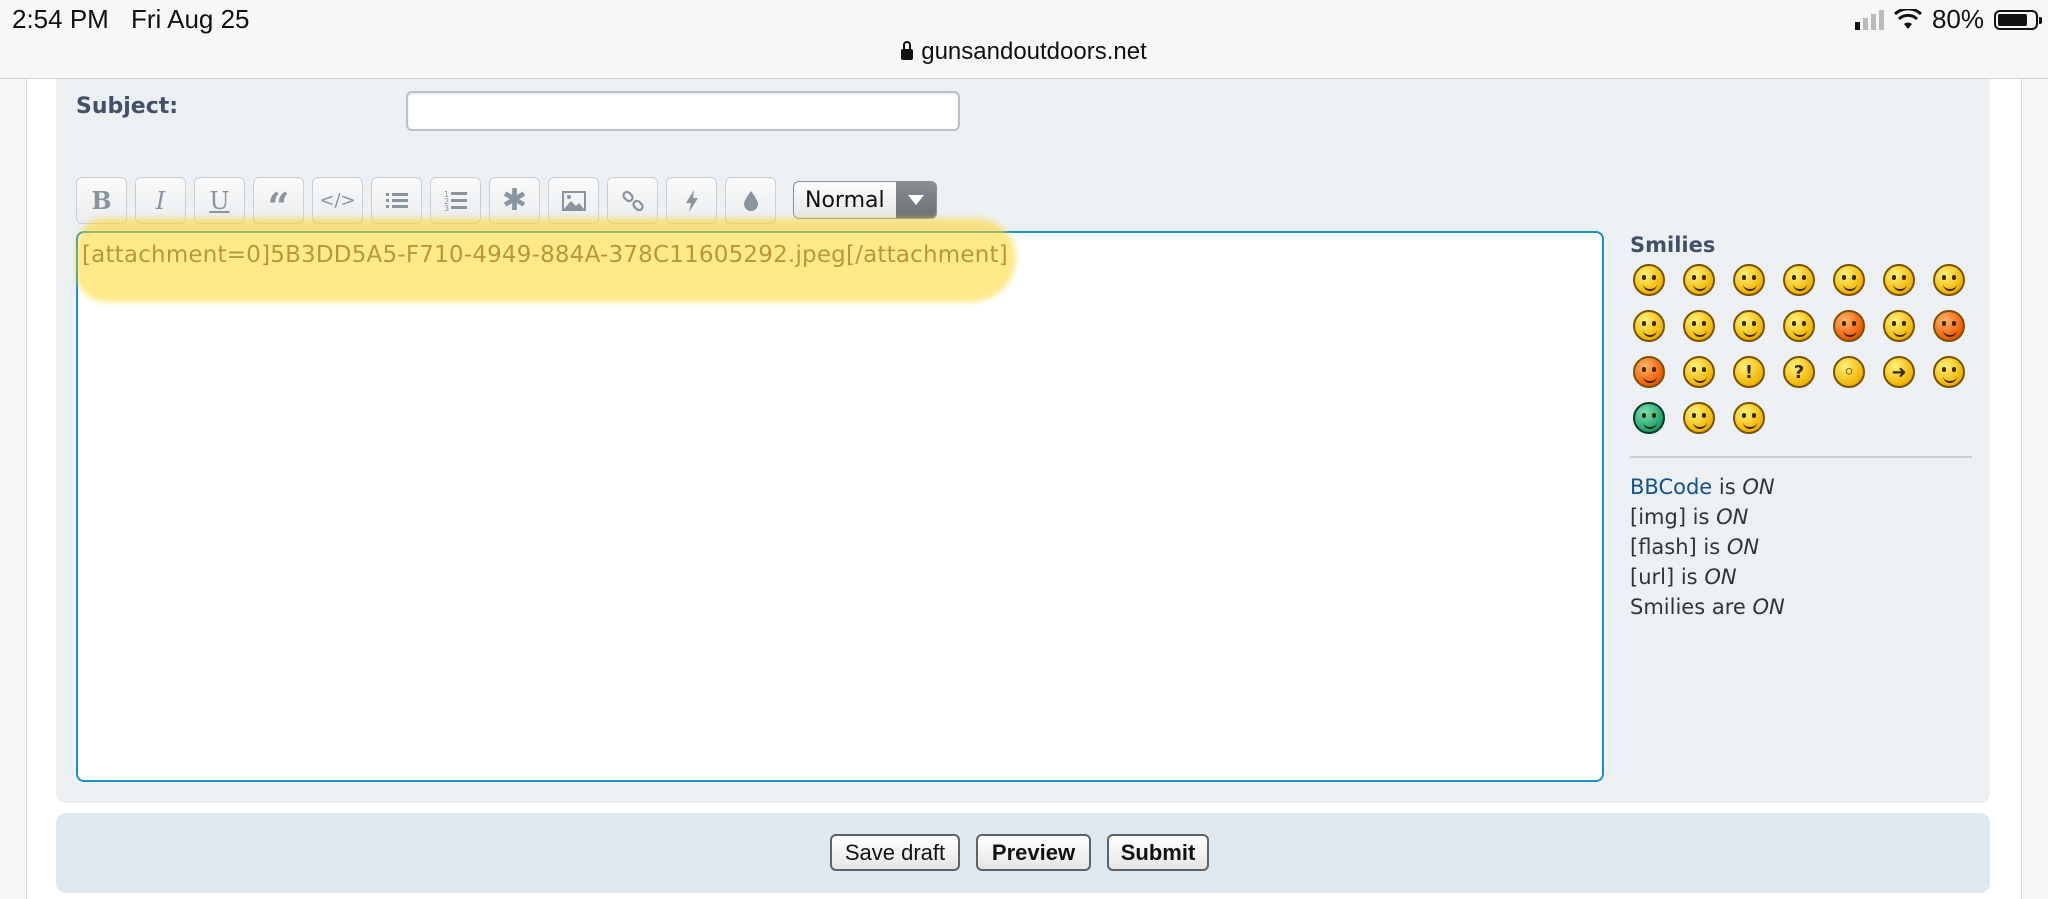  Describe the element at coordinates (907, 50) in the screenshot. I see `lock-icon` at that location.